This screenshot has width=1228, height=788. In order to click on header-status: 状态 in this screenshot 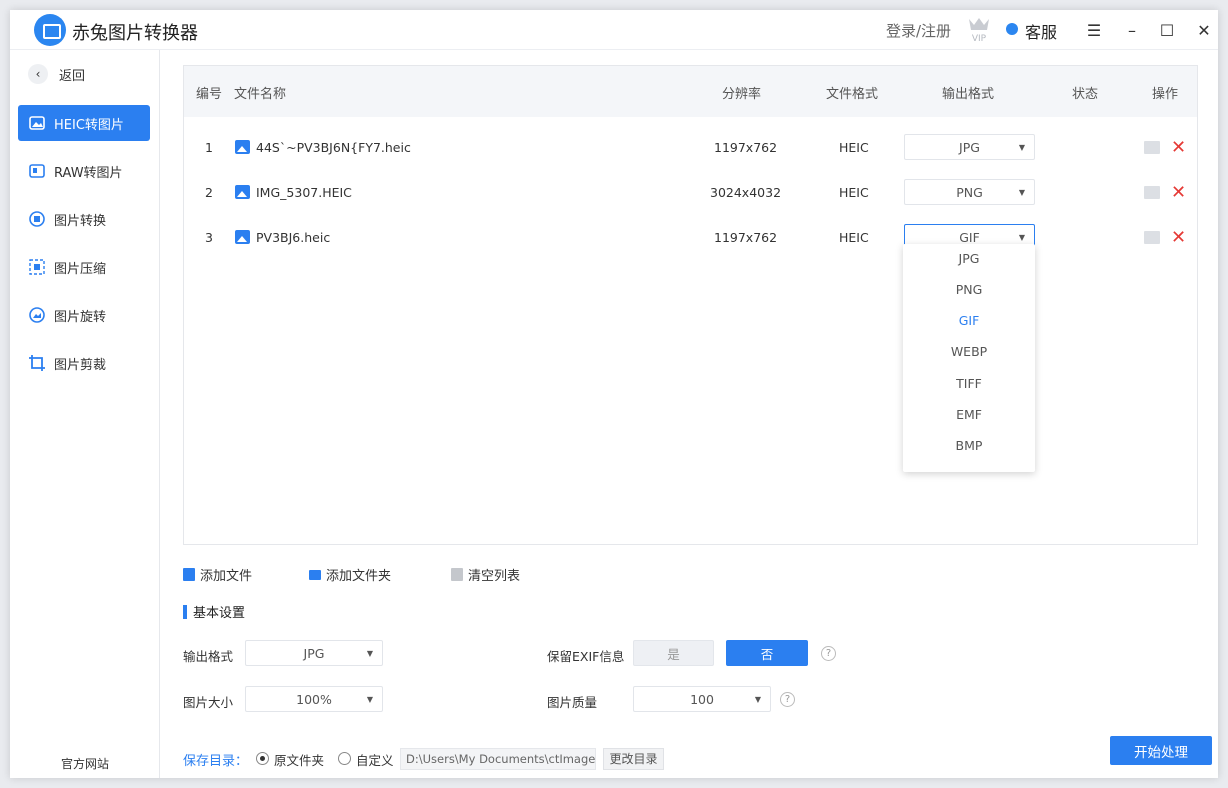, I will do `click(1085, 94)`.